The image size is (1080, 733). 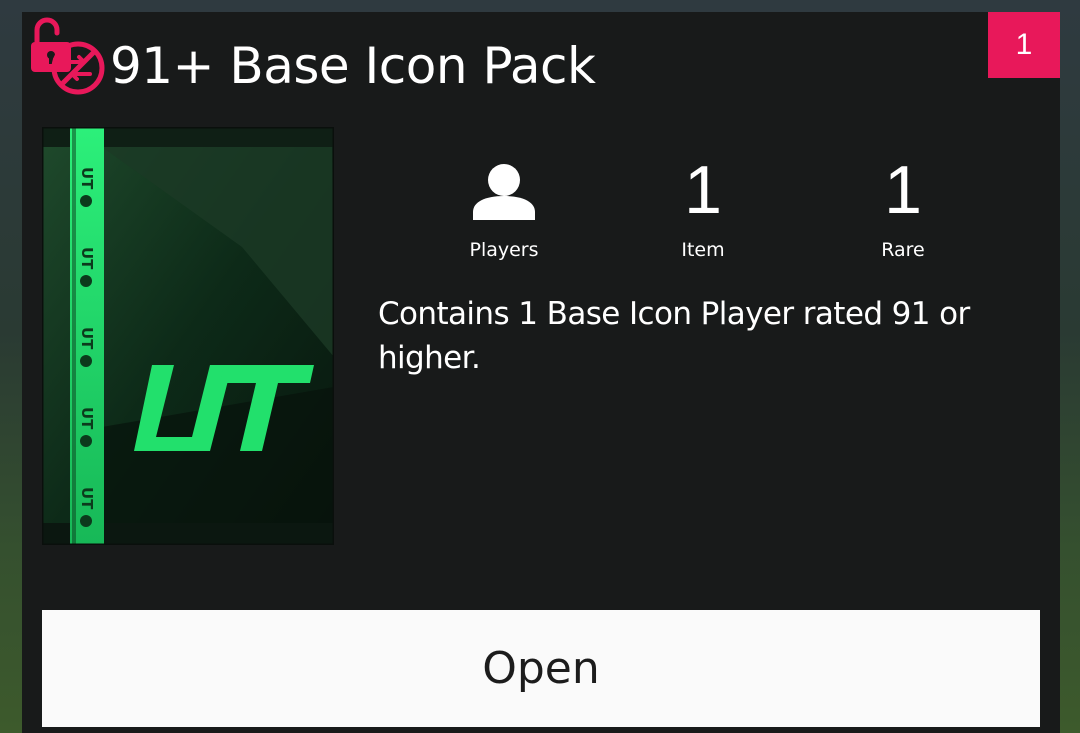 I want to click on rare-count: 1, so click(x=903, y=190).